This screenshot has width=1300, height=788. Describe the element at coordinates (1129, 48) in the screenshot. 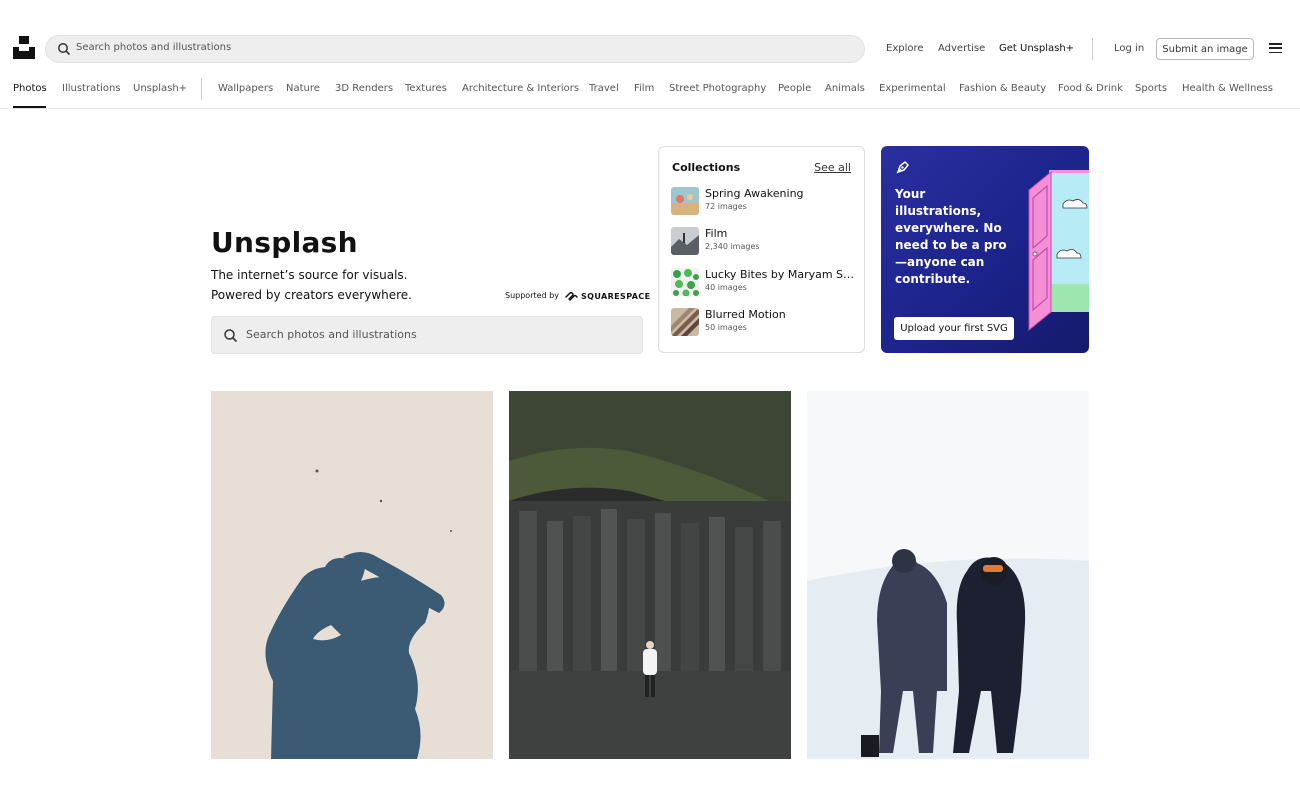

I see `login-link: Log in` at that location.